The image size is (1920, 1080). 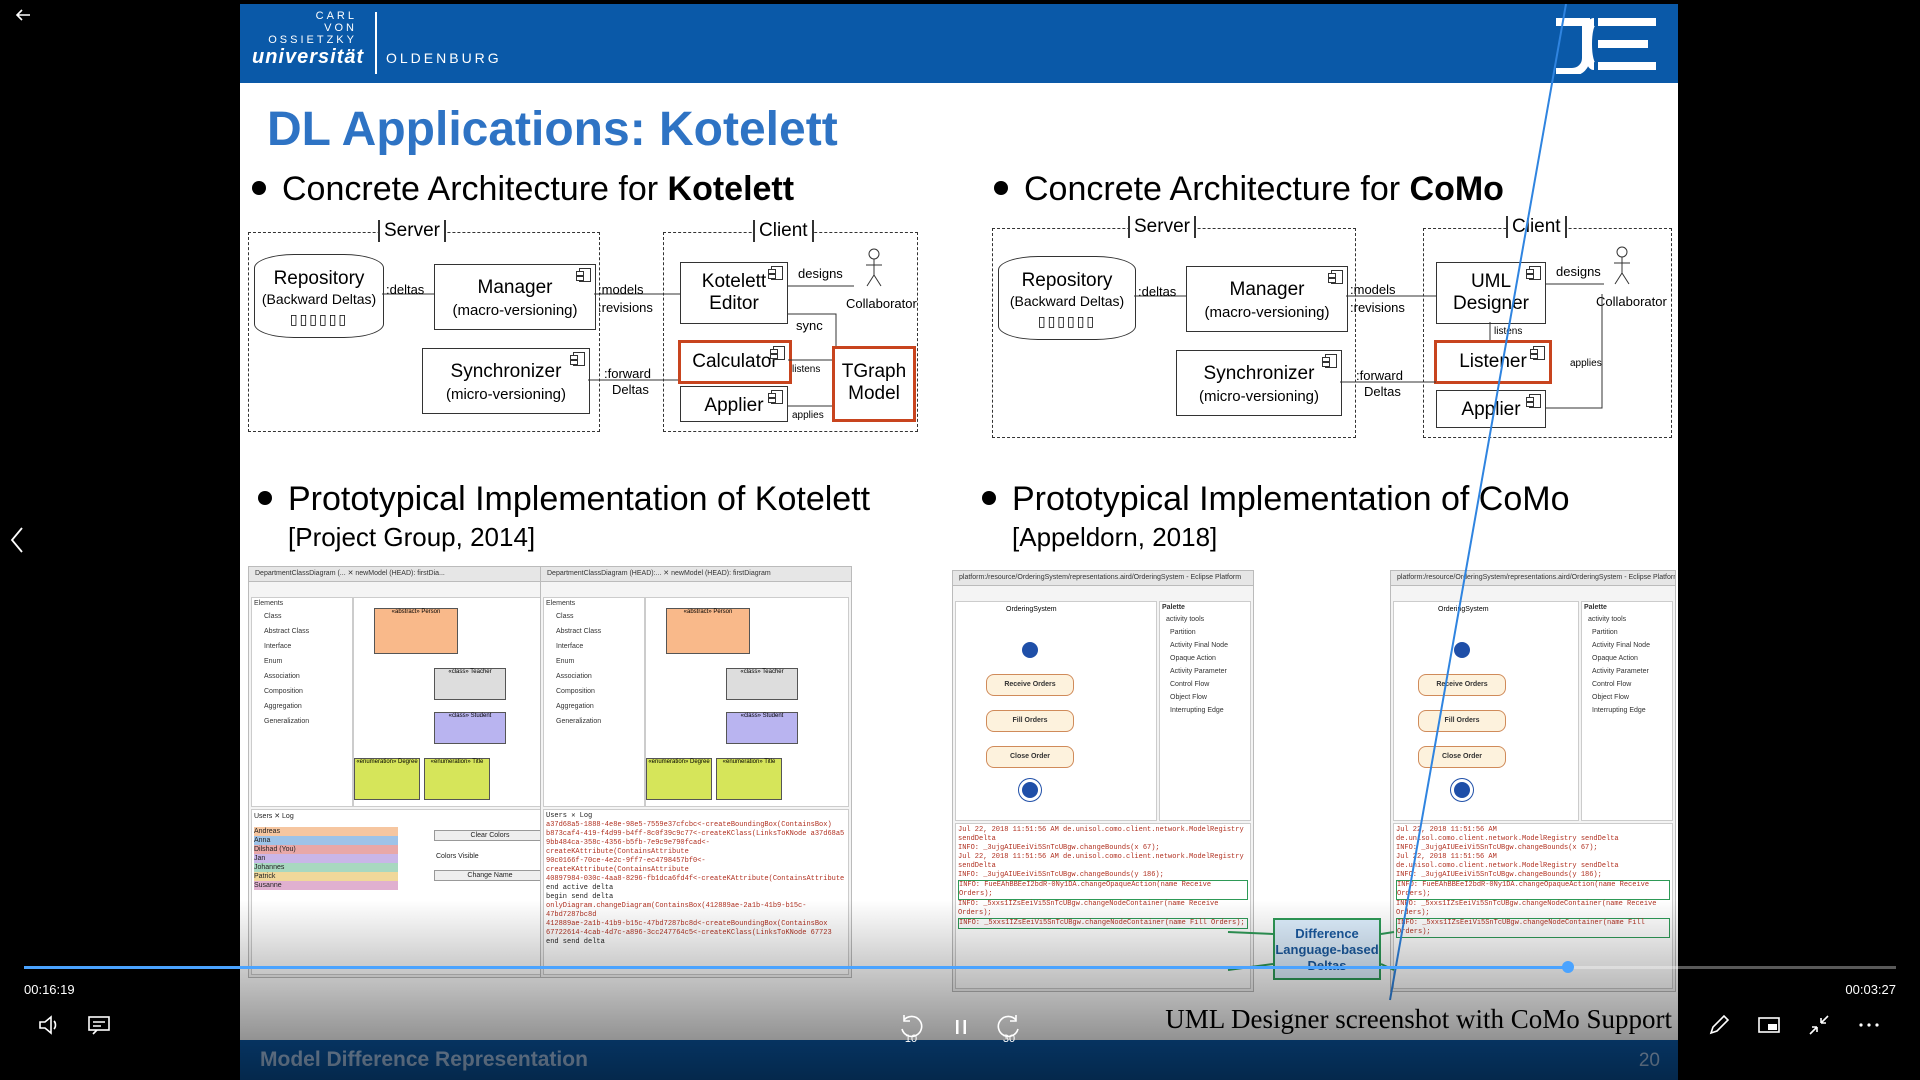 I want to click on forward-label: 30, so click(x=1009, y=1039).